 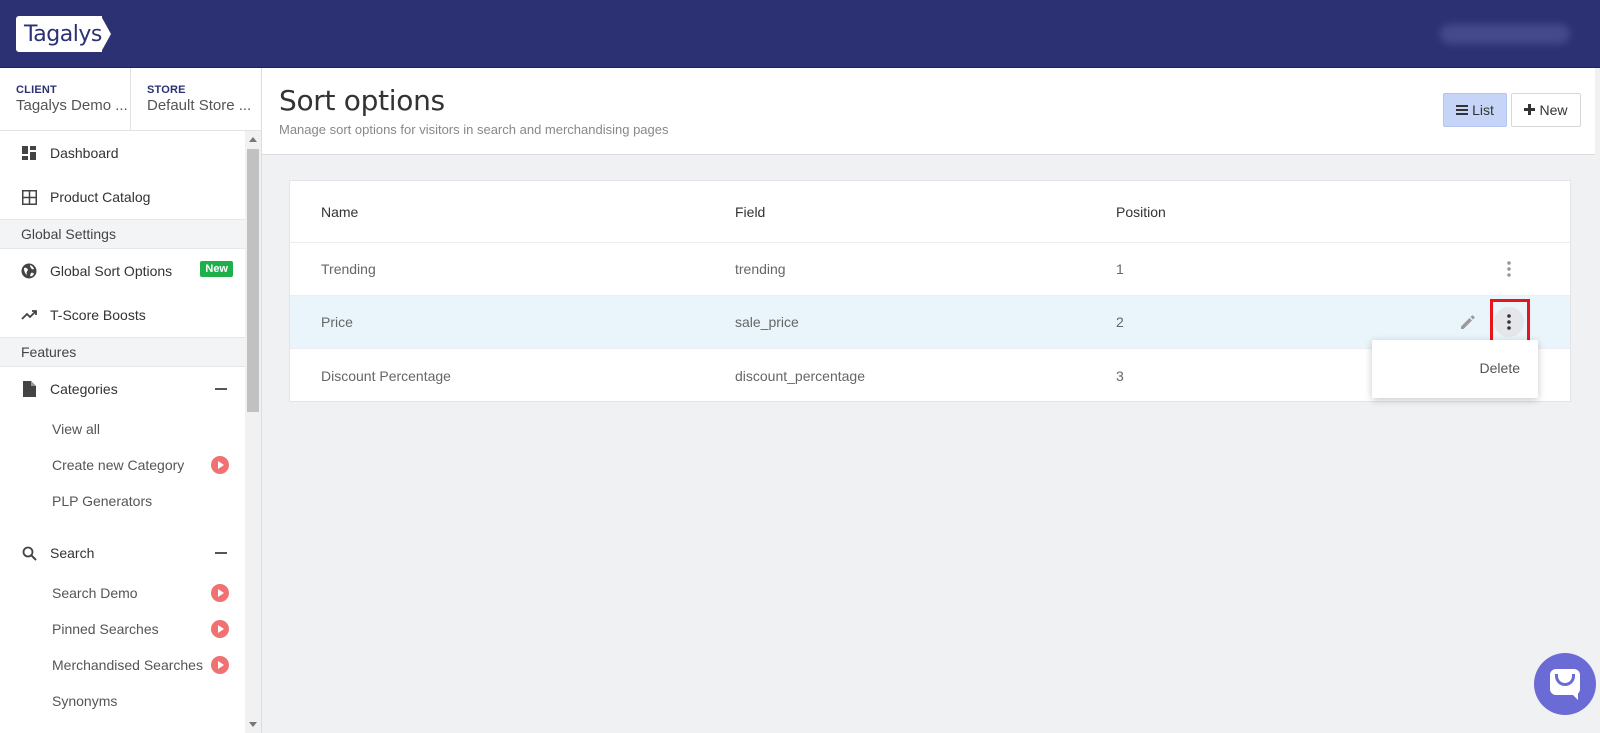 I want to click on sidebar-item-label: Product Catalog, so click(x=100, y=197).